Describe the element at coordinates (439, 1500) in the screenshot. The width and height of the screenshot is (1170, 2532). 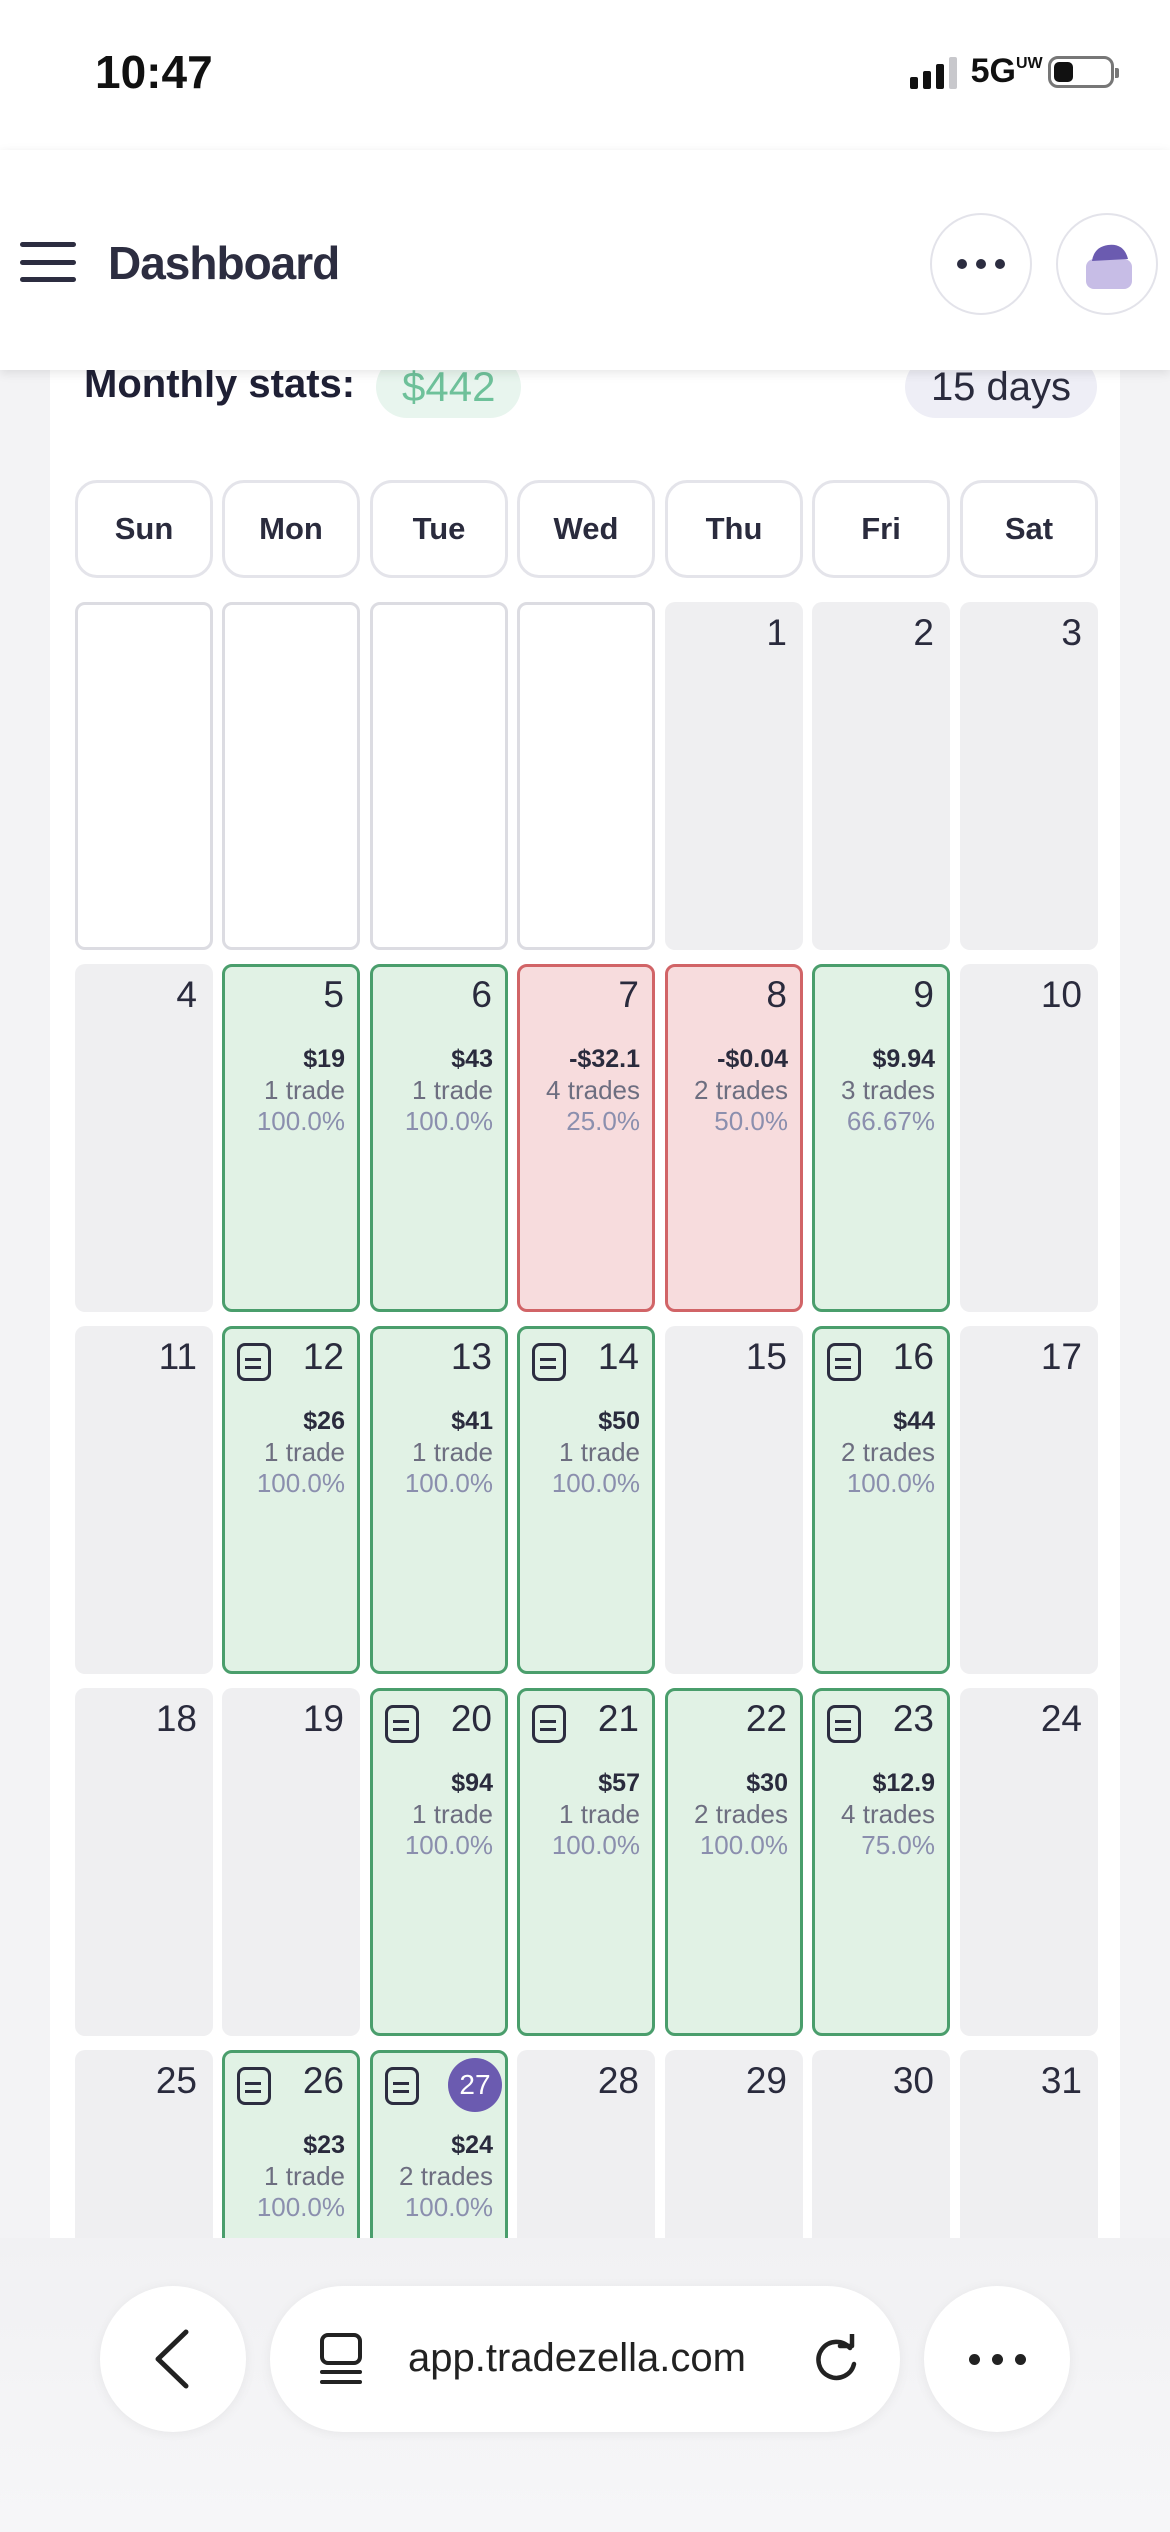
I see `calendar-day-13: 13 $41 1 trade 100.0%` at that location.